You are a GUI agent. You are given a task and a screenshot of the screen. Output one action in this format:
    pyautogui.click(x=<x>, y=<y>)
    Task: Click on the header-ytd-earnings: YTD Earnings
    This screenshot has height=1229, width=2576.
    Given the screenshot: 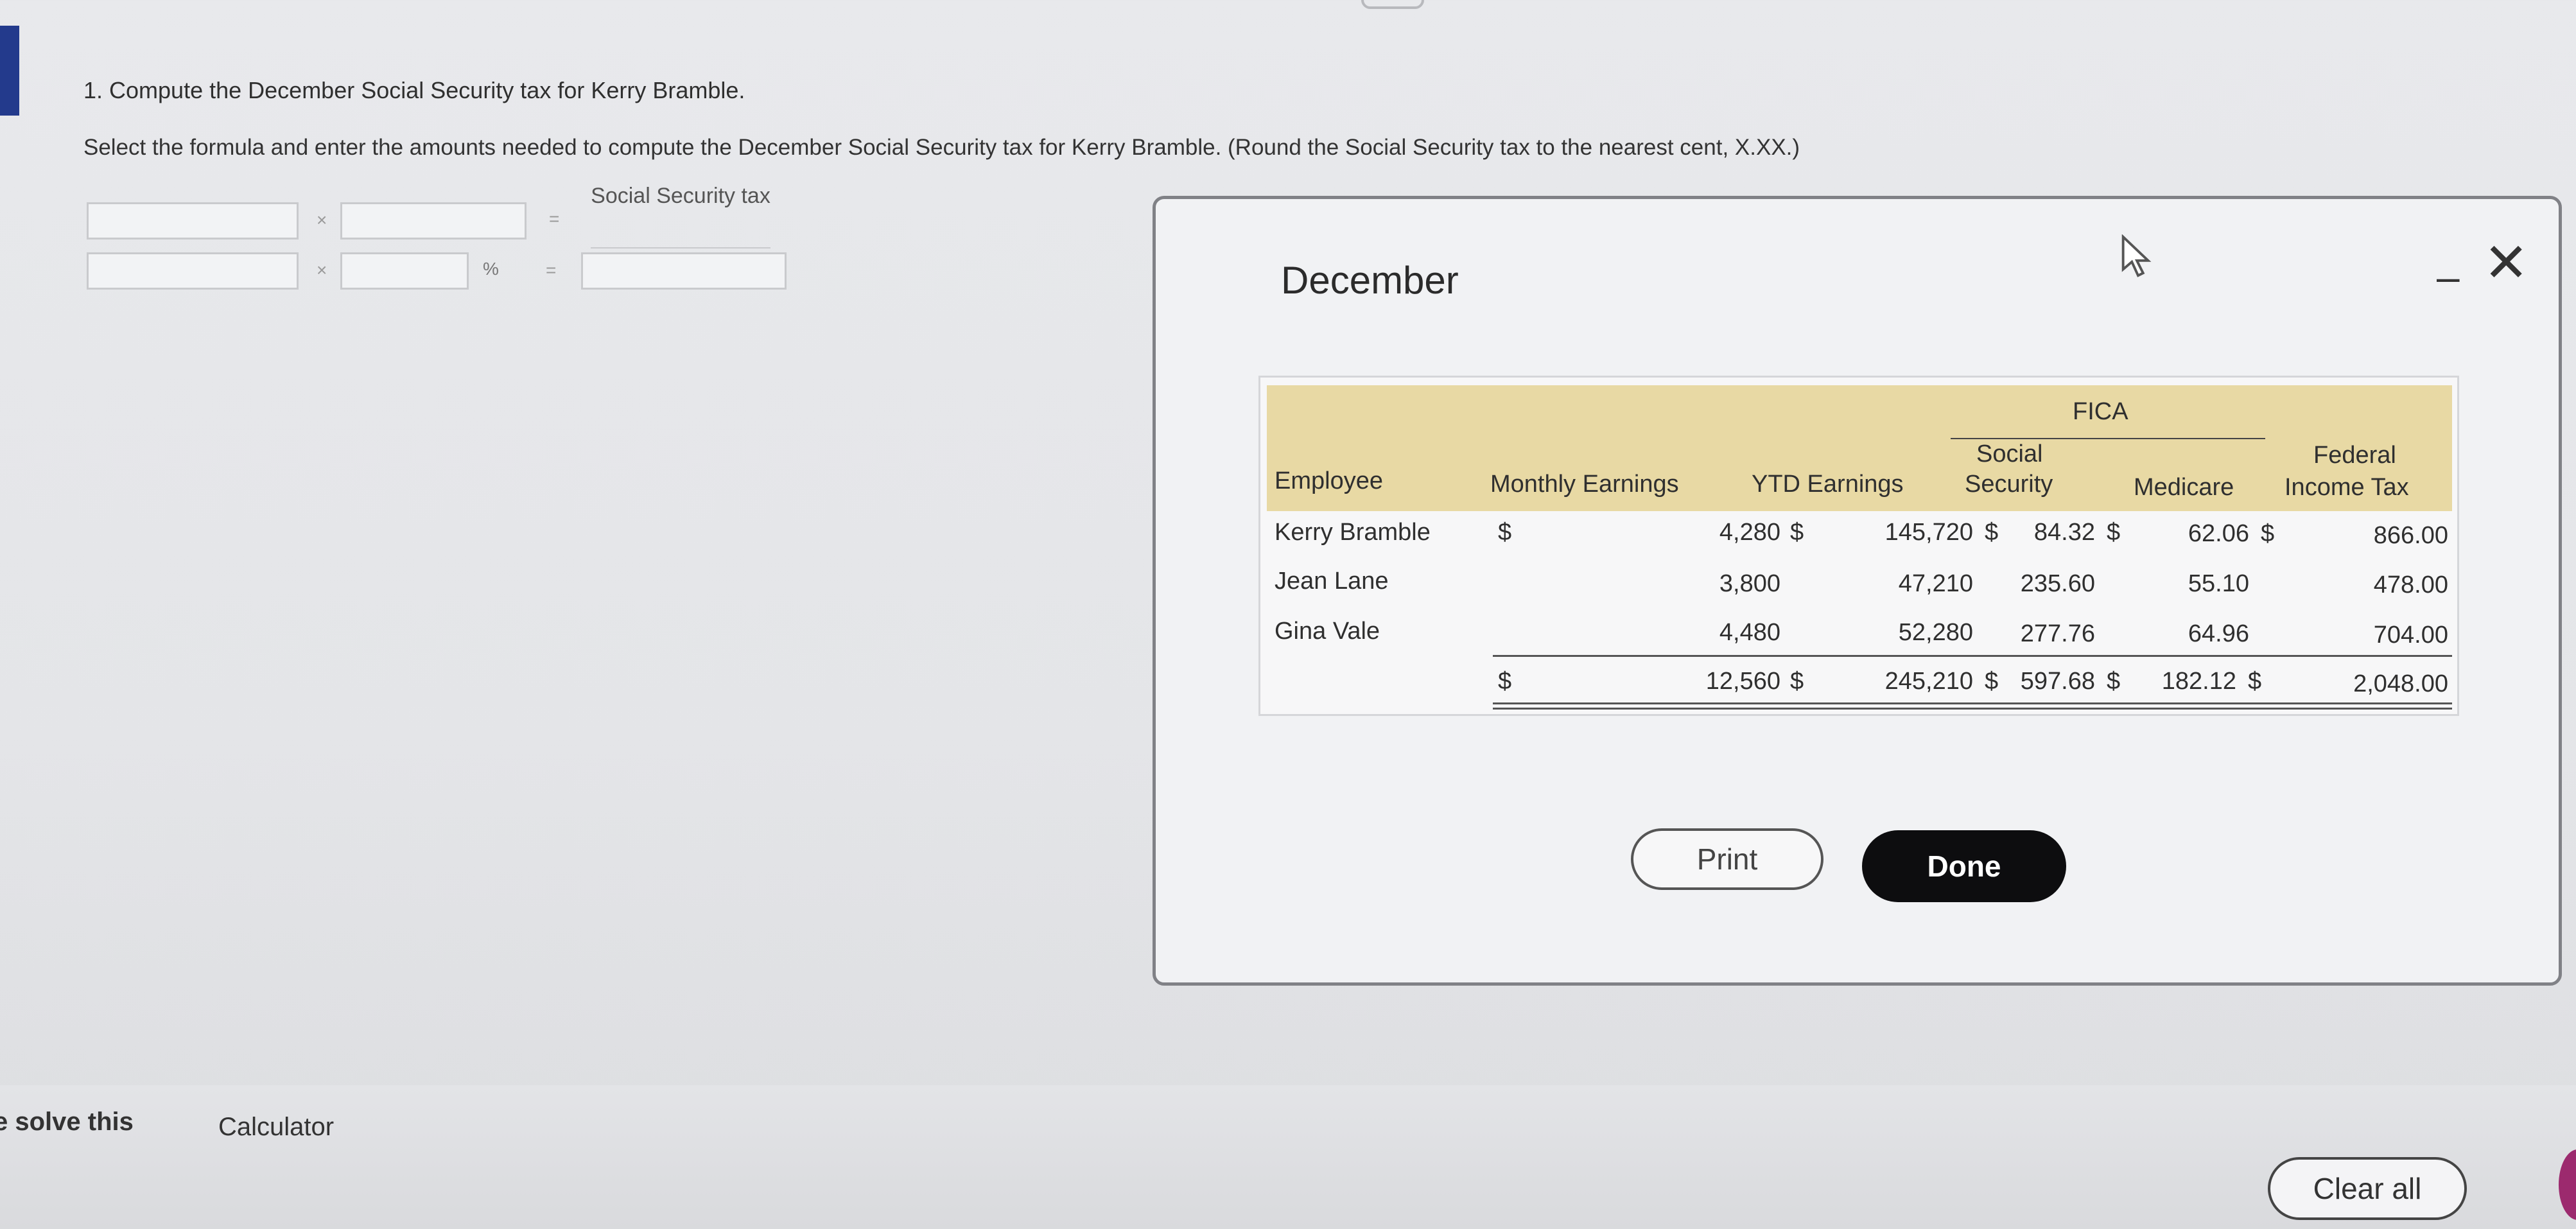 What is the action you would take?
    pyautogui.click(x=1828, y=485)
    